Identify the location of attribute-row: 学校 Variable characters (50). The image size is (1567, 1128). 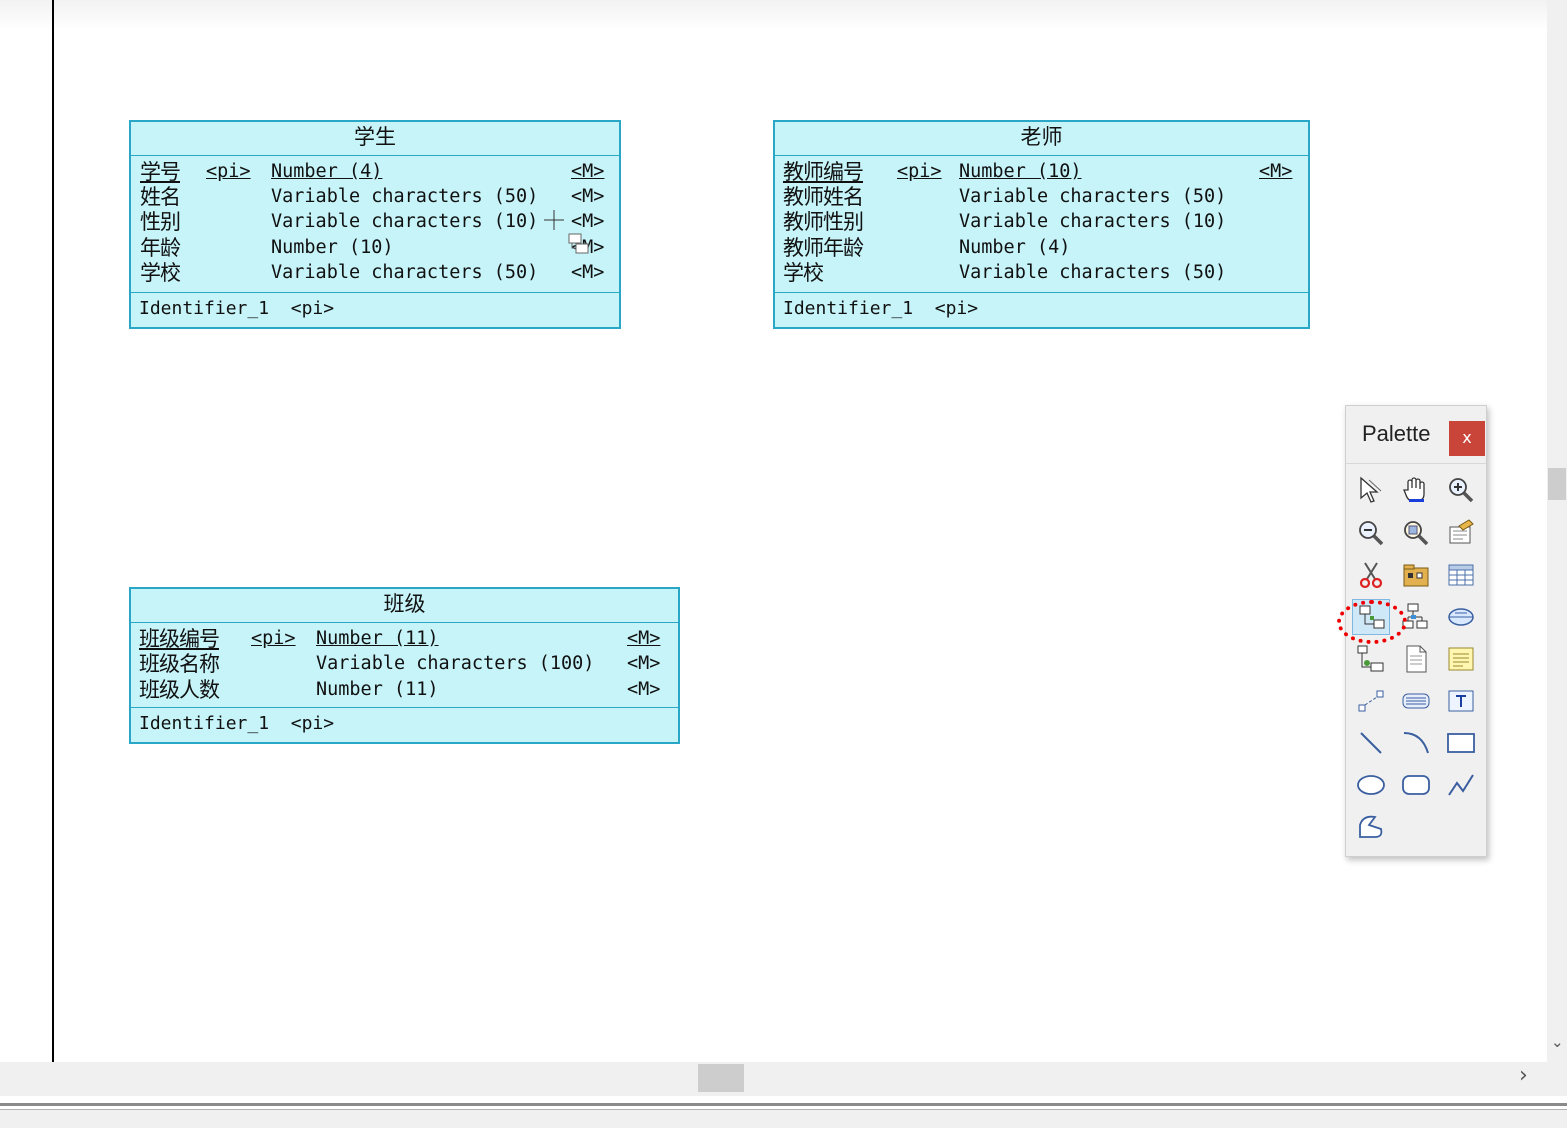
(1041, 273).